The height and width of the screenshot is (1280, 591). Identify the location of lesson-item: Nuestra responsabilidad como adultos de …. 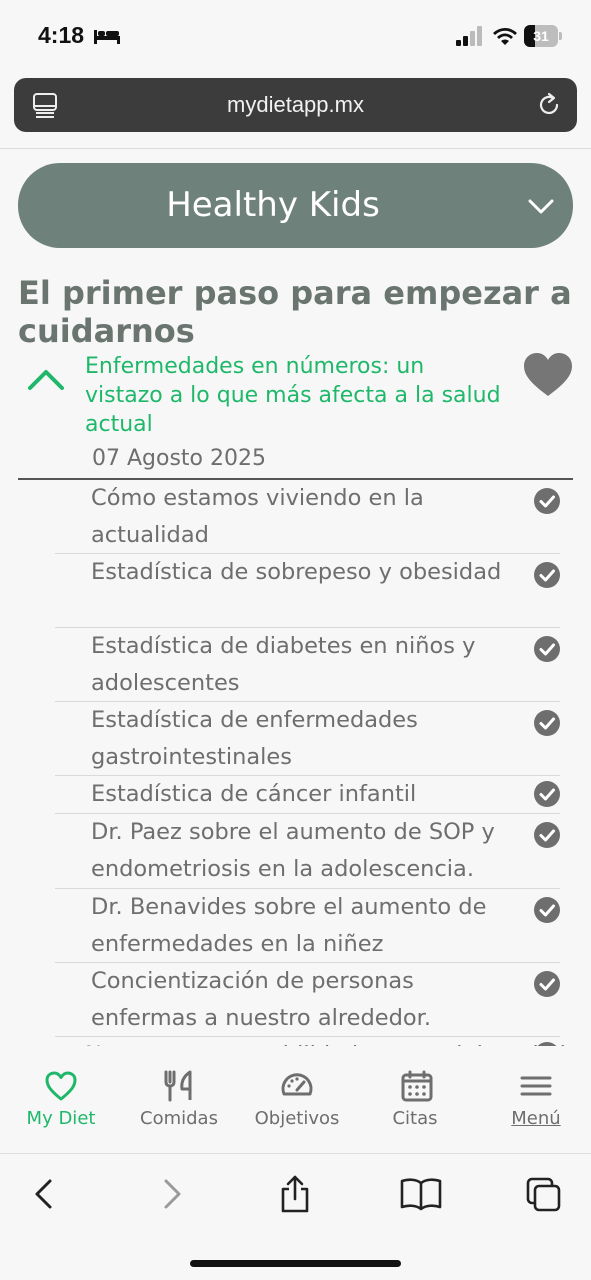
(323, 1041).